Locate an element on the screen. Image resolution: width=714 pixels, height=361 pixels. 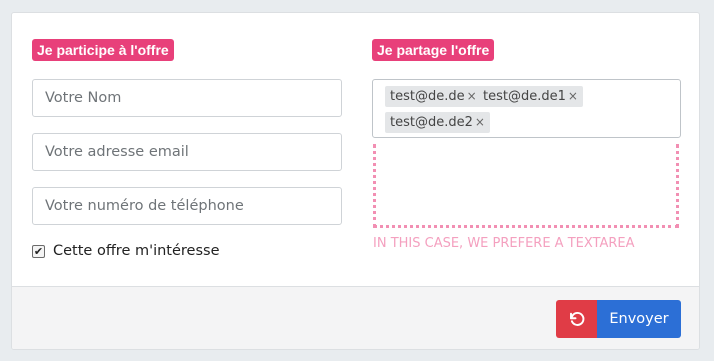
interest-checkbox-row: ✔ Cette offre m'intéresse is located at coordinates (126, 251).